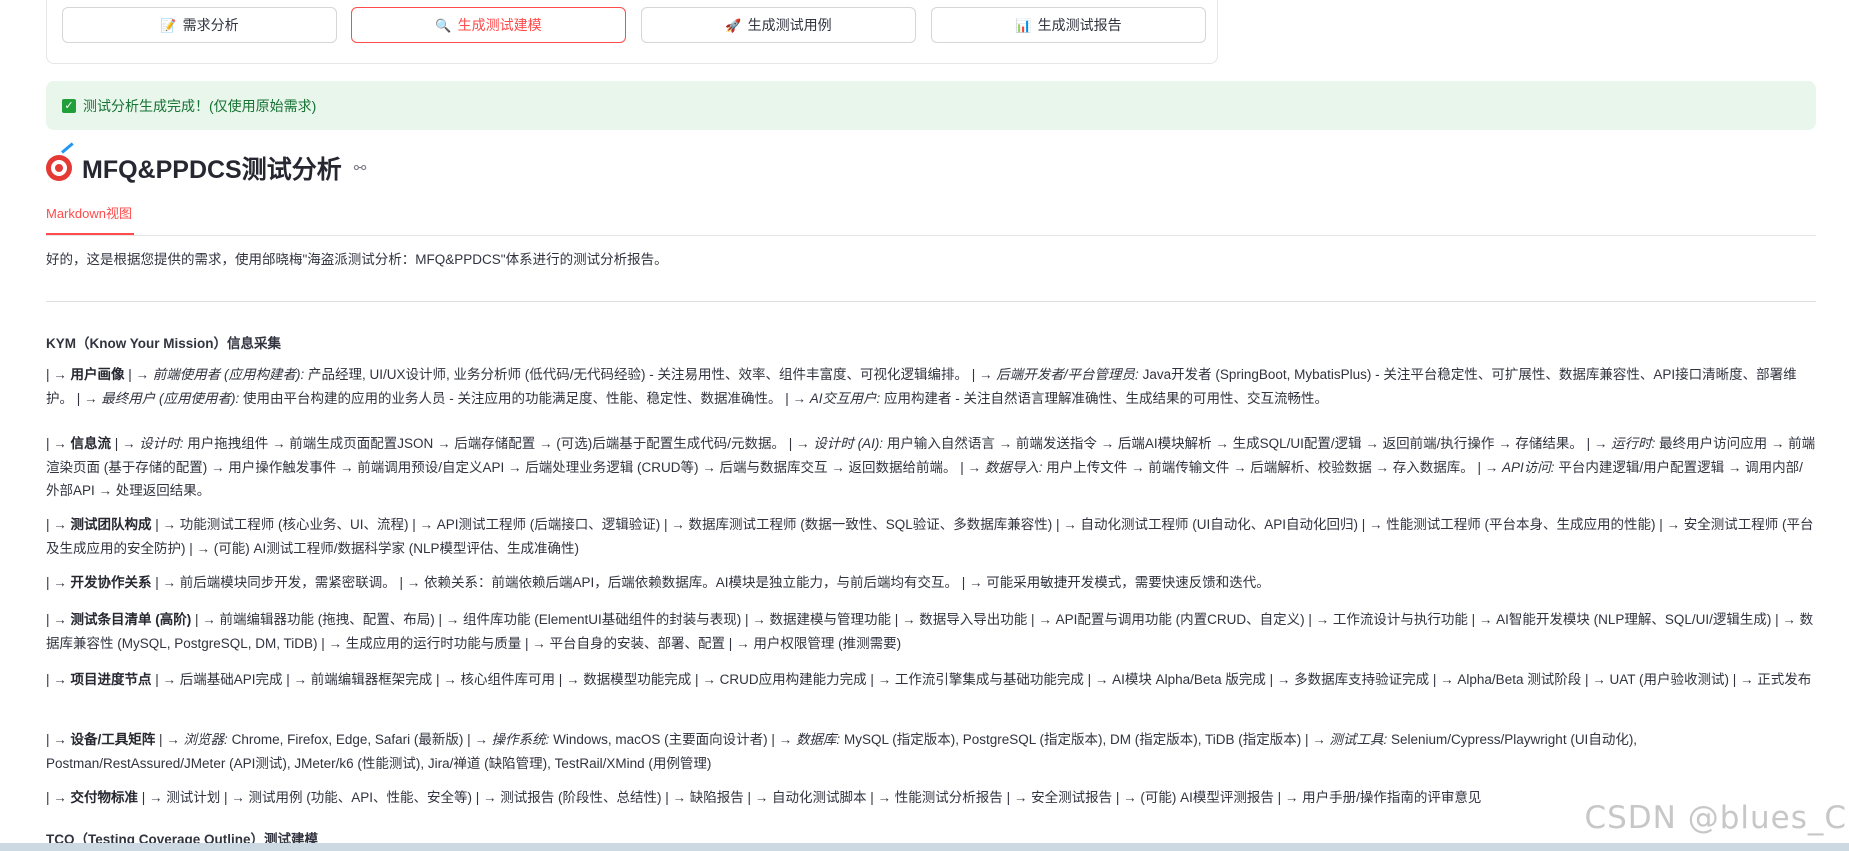 The height and width of the screenshot is (851, 1849). I want to click on action-toolbar: 📝 需求分析 🔍 生成测试建模 🚀 生成测试用例 📊 生成测试报告, so click(632, 32).